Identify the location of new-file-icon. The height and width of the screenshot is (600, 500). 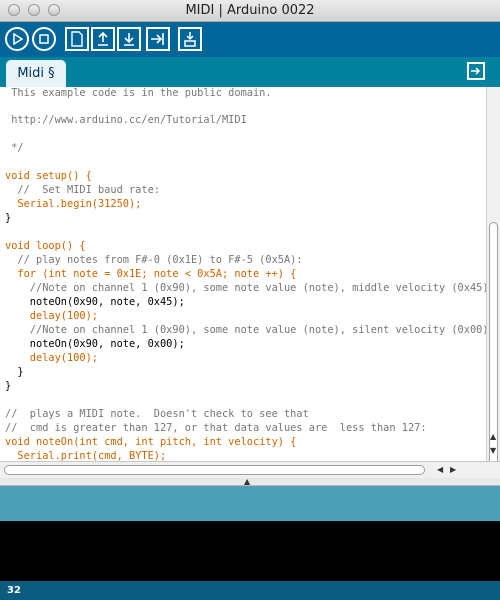
(77, 39).